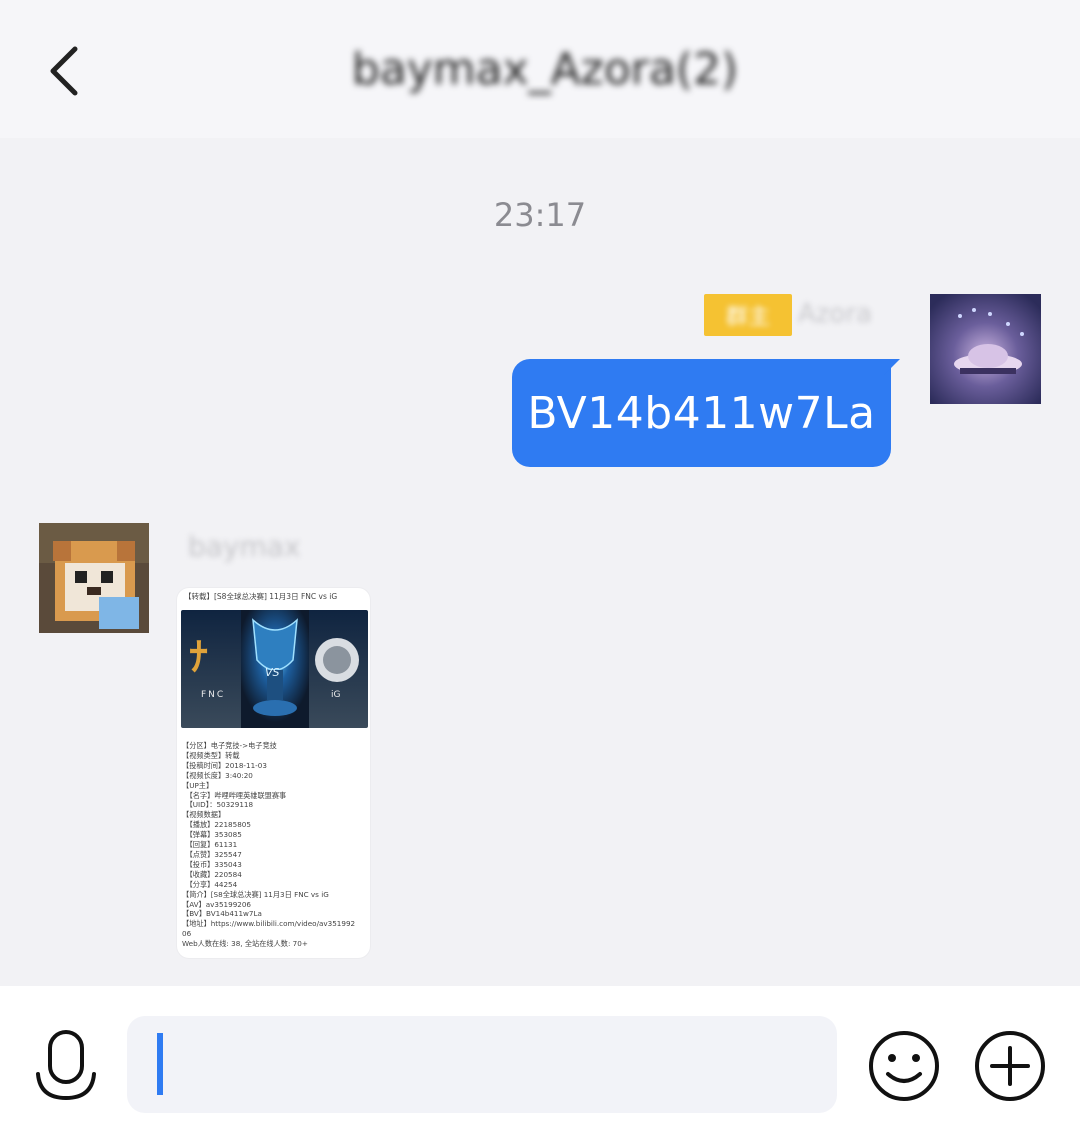 Image resolution: width=1080 pixels, height=1142 pixels. I want to click on emoji-button, so click(904, 1066).